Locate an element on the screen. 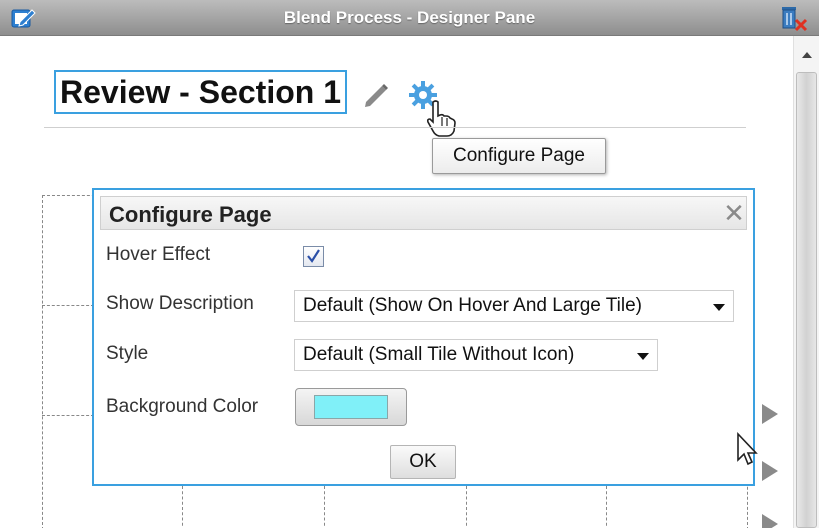  ok-button: OK is located at coordinates (423, 462).